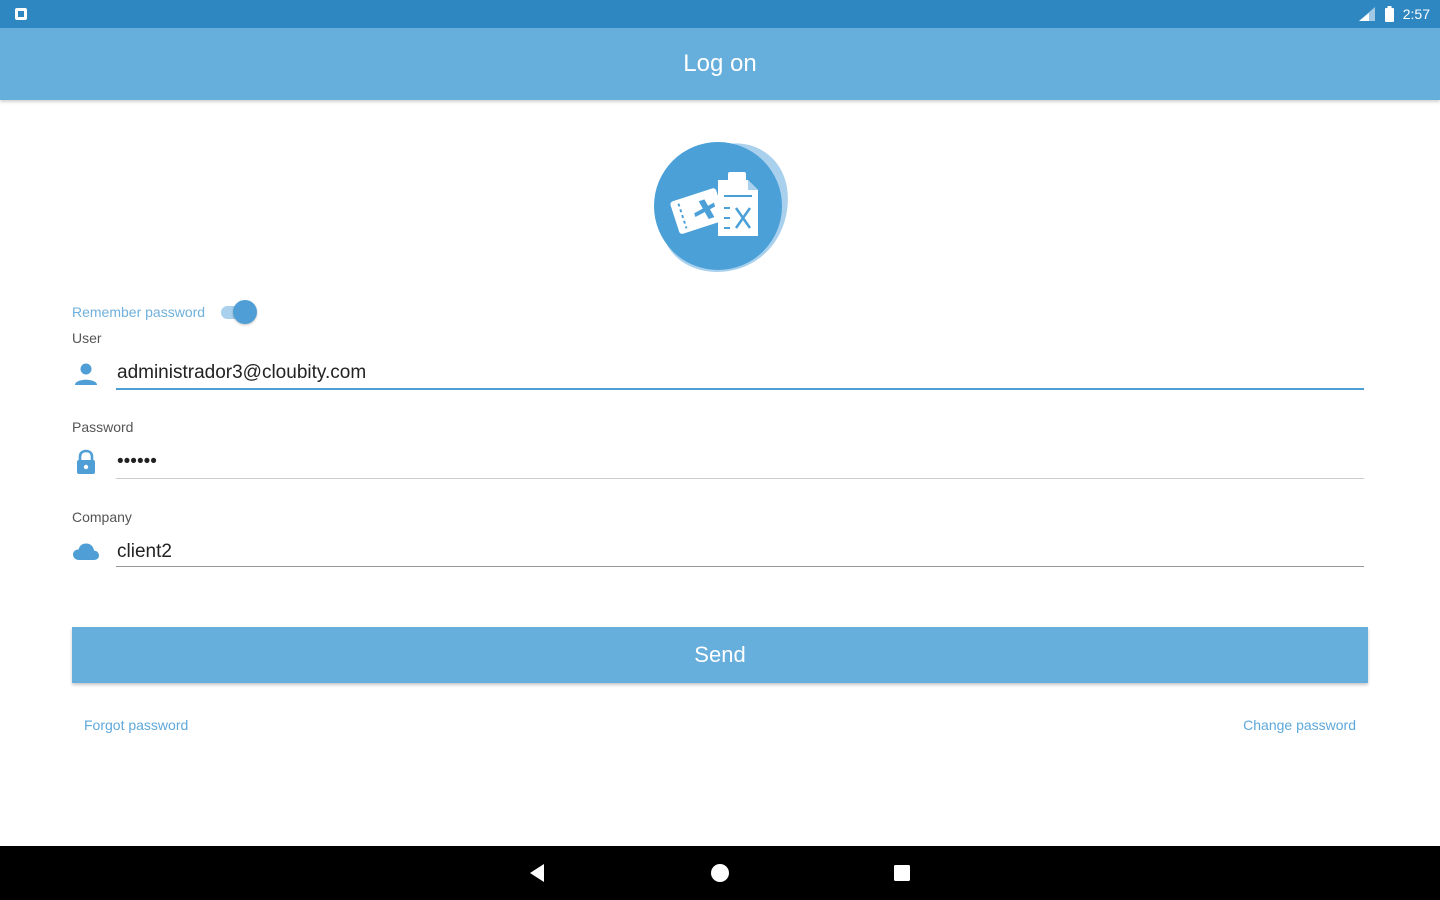  I want to click on navigation-bar, so click(720, 873).